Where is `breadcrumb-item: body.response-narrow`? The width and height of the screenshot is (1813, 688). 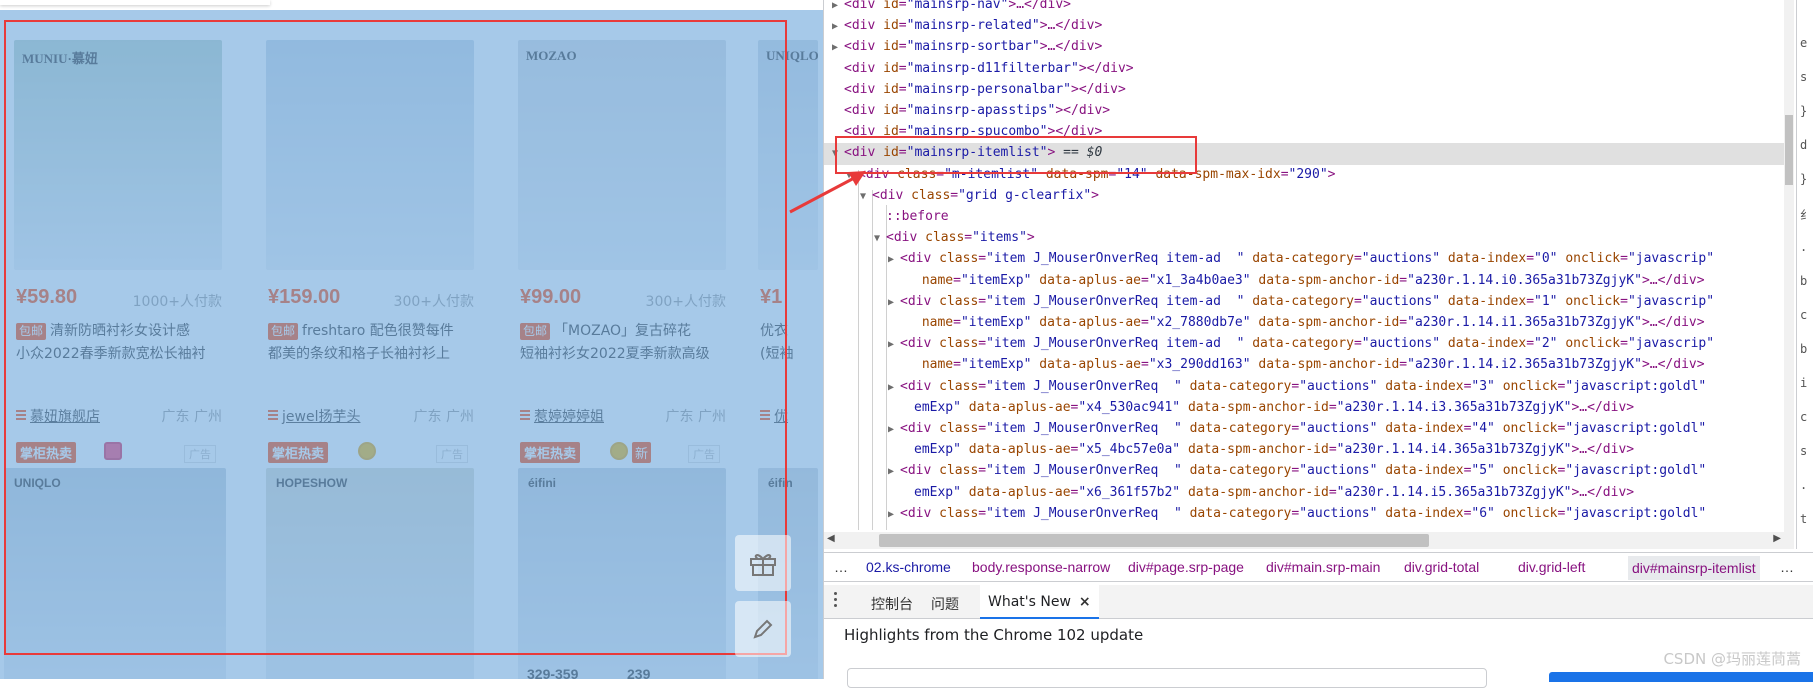 breadcrumb-item: body.response-narrow is located at coordinates (1041, 567).